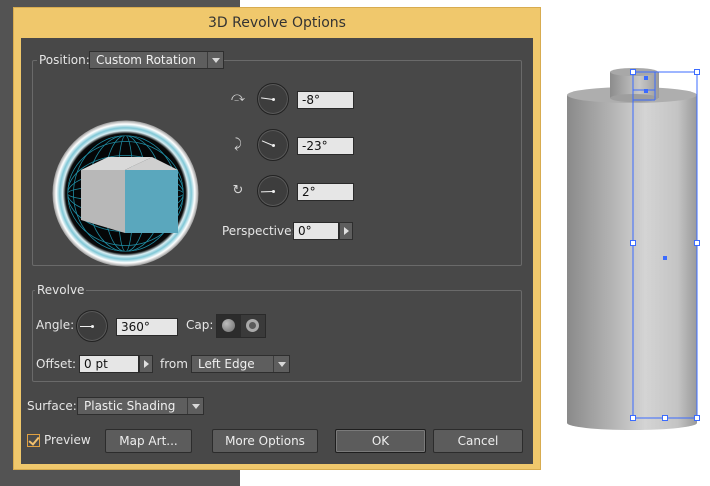  What do you see at coordinates (380, 441) in the screenshot?
I see `ok-button: OK` at bounding box center [380, 441].